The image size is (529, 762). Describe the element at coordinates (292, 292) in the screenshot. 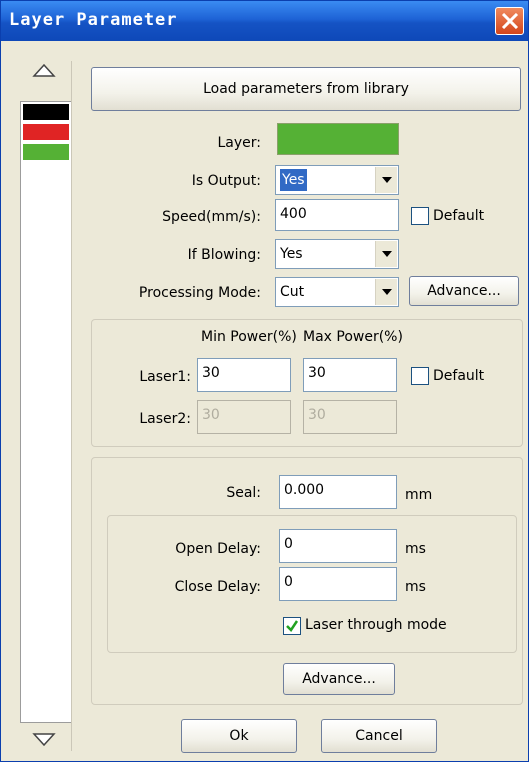

I see `processing-mode-value: Cut` at that location.